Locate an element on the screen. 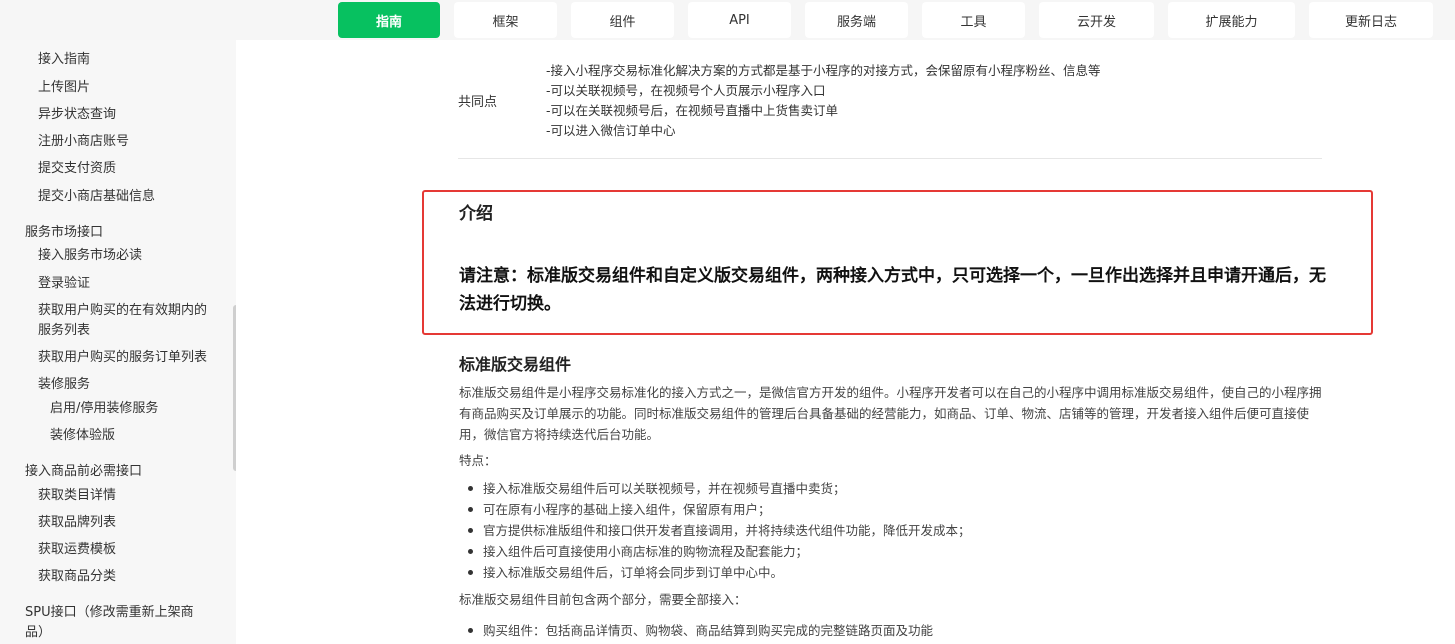 This screenshot has height=644, width=1455. tab-components: 组件 is located at coordinates (622, 20).